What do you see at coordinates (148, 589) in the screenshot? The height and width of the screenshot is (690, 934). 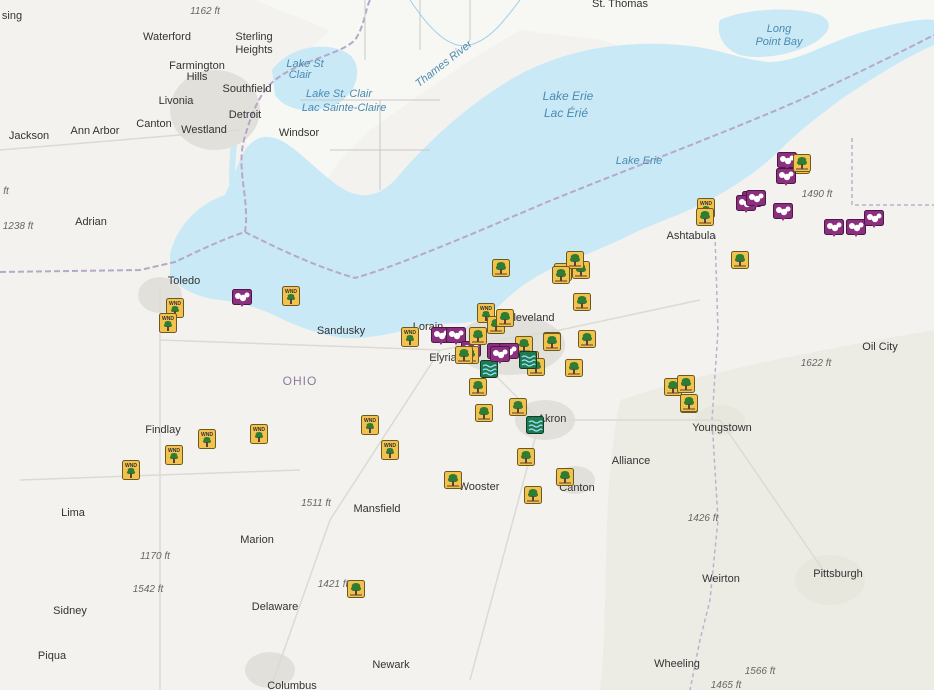 I see `label-1542: 1542 ft` at bounding box center [148, 589].